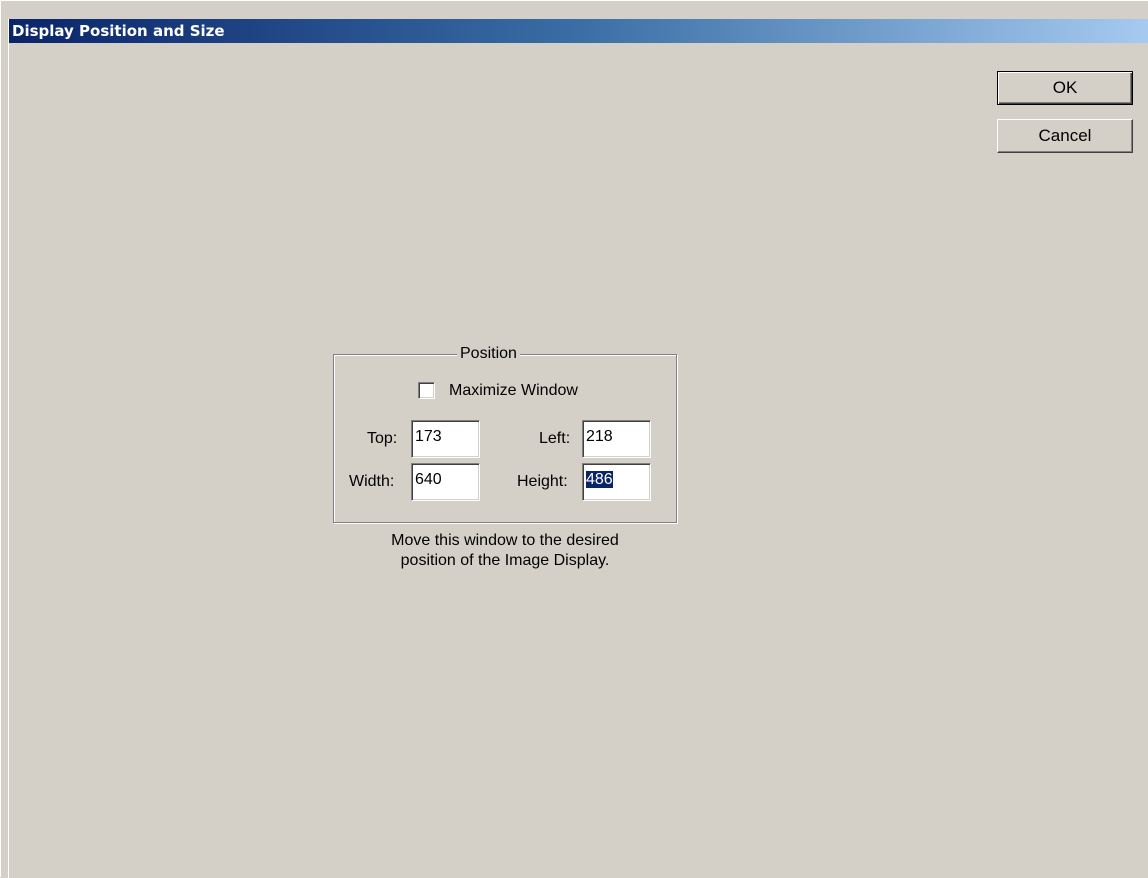  Describe the element at coordinates (372, 481) in the screenshot. I see `width-label: Width:` at that location.